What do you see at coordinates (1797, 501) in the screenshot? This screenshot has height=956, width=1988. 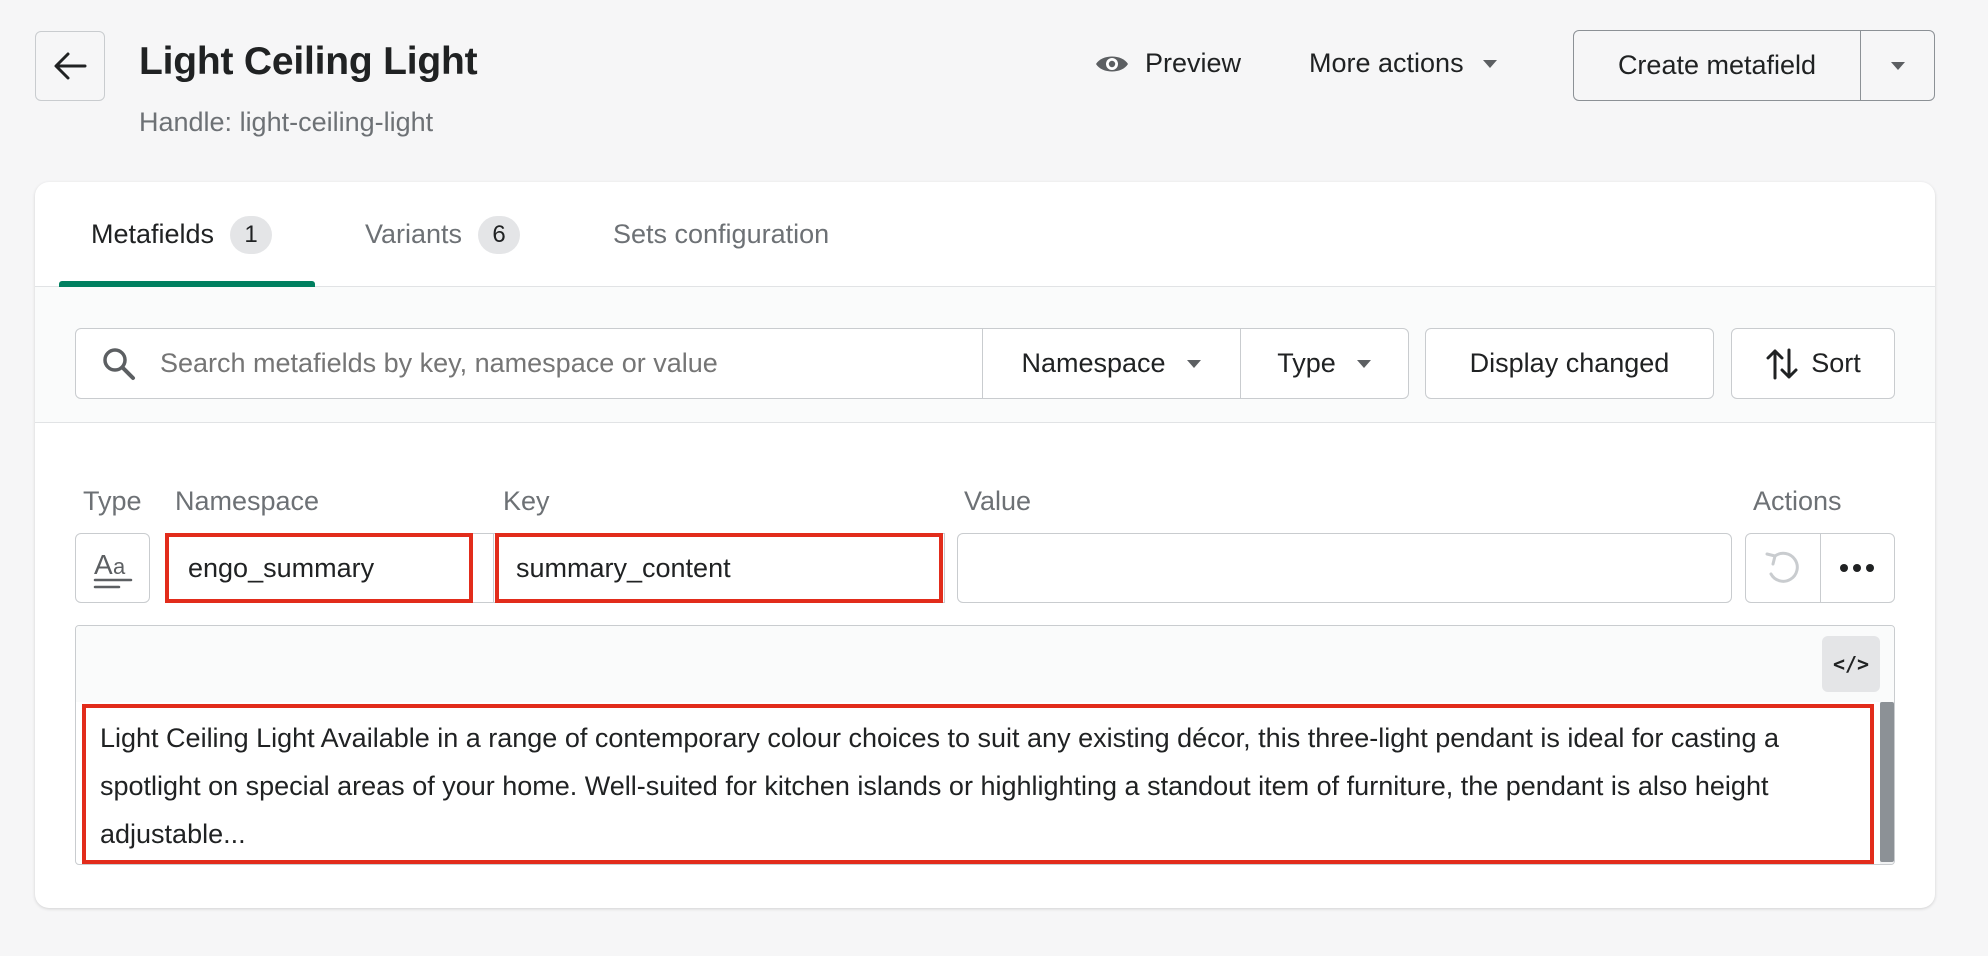 I see `column-header-actions: Actions` at bounding box center [1797, 501].